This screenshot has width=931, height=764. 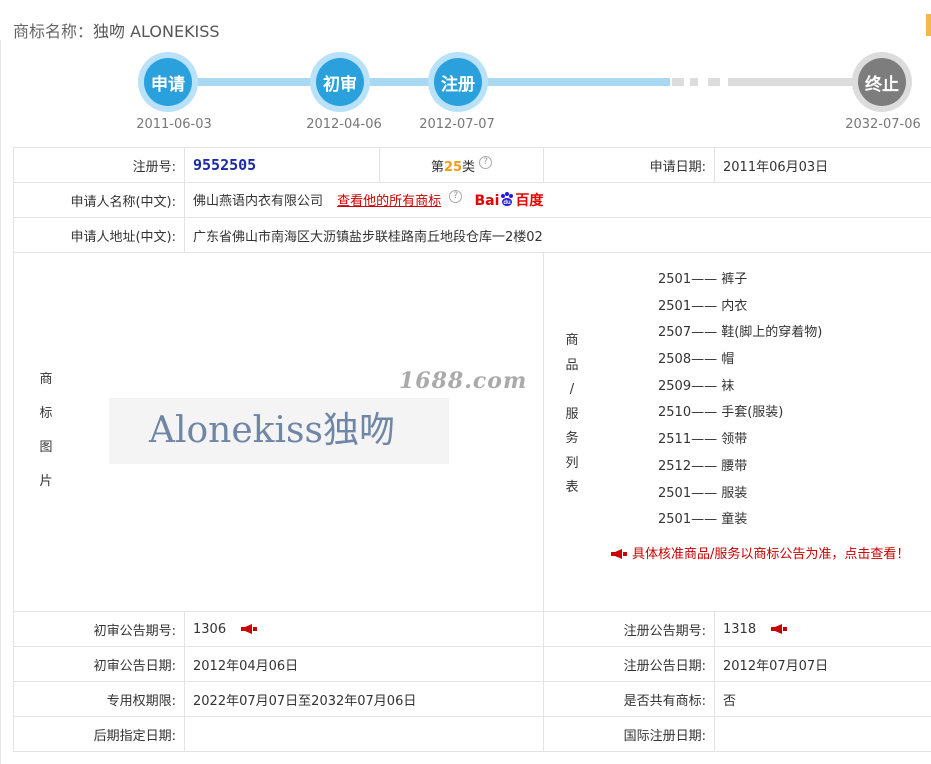 I want to click on baidu-paw-icon: du, so click(x=507, y=199).